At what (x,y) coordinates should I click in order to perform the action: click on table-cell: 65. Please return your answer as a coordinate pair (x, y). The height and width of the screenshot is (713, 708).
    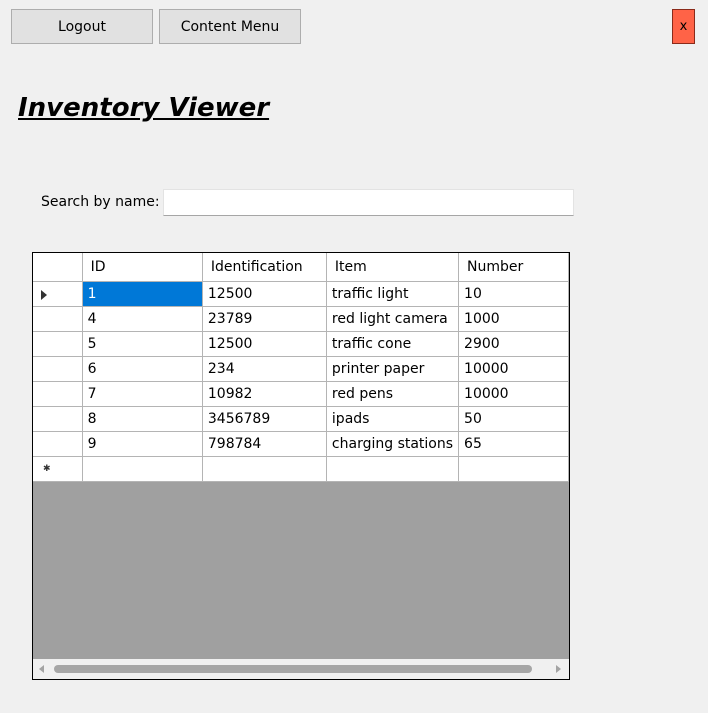
    Looking at the image, I should click on (513, 444).